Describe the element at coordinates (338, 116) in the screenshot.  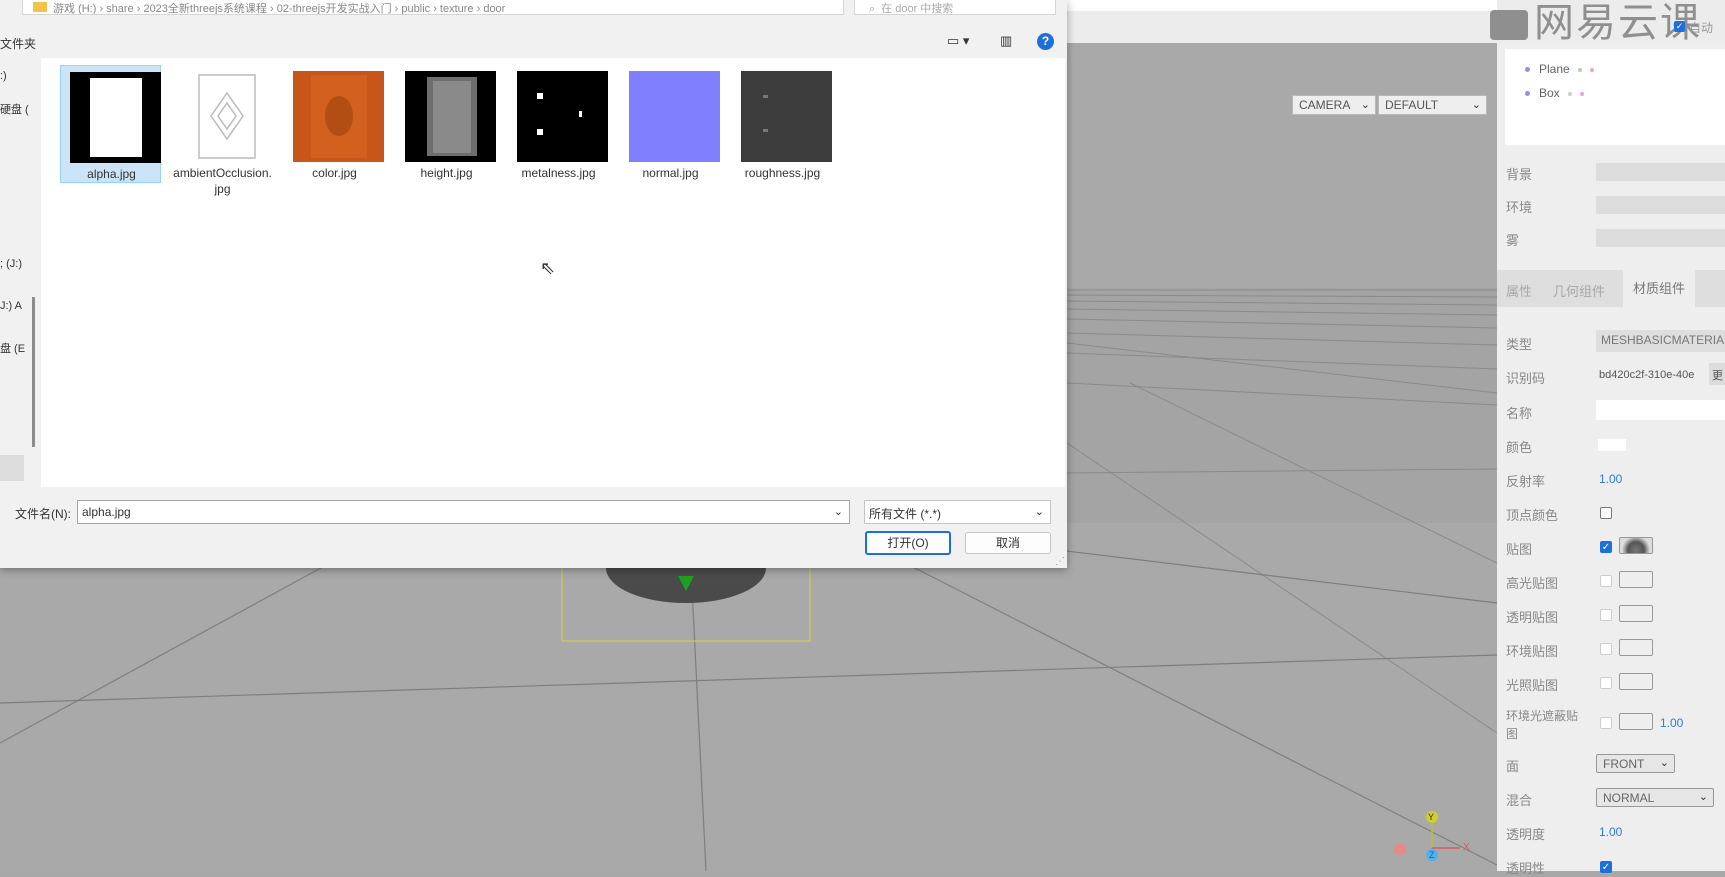
I see `thumbnail-color` at that location.